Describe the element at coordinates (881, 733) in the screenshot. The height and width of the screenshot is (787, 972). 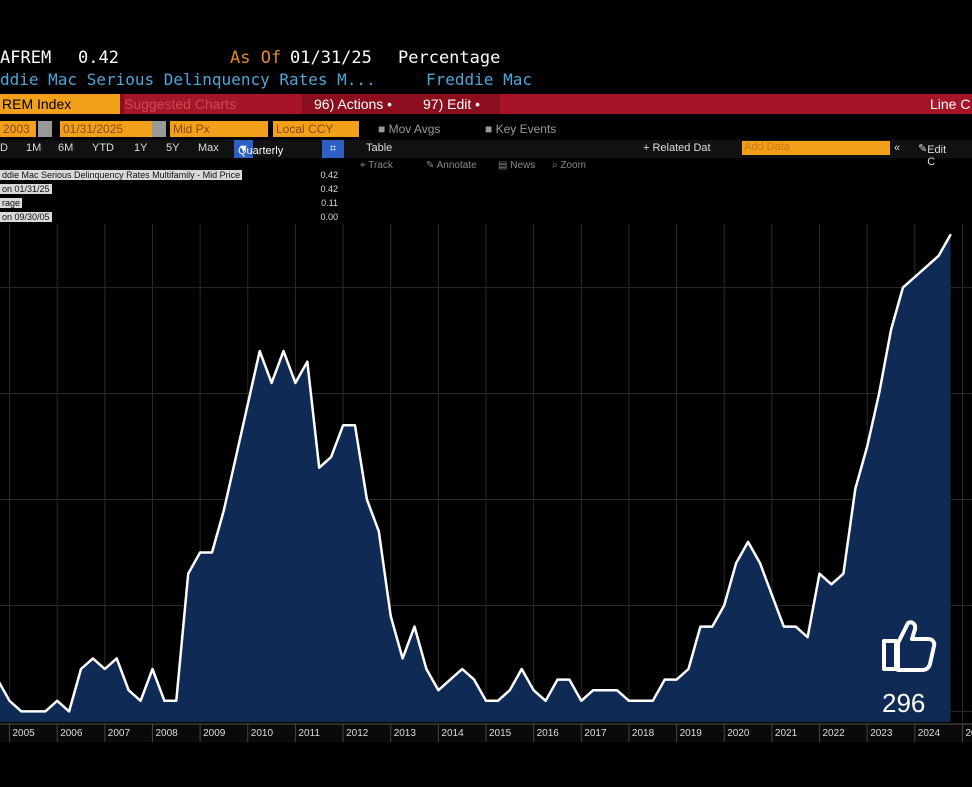
I see `x-tick-label: 2023` at that location.